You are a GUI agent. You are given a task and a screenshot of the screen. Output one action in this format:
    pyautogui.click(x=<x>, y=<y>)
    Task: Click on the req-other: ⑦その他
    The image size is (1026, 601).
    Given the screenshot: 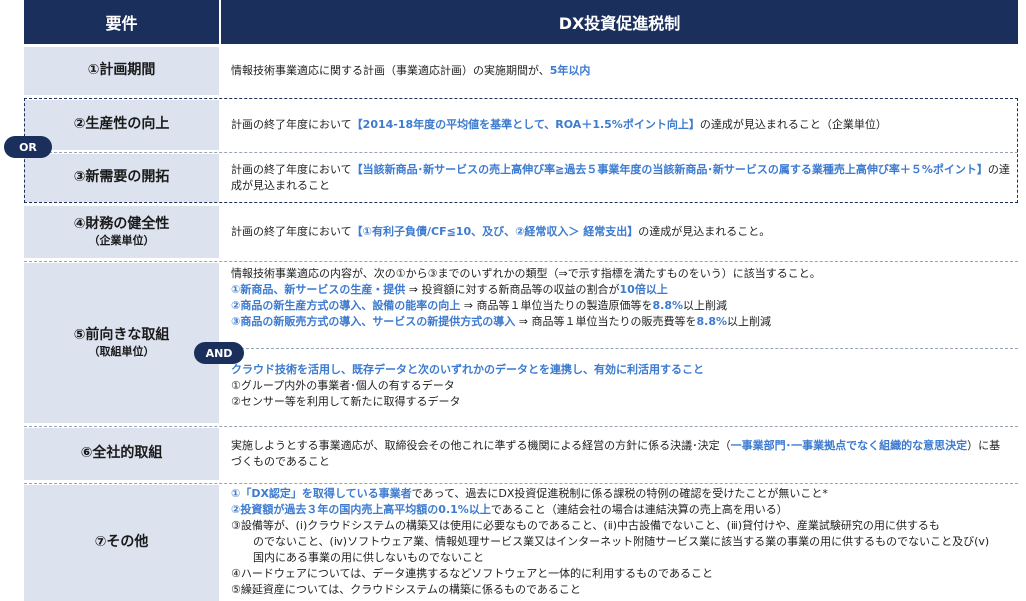 What is the action you would take?
    pyautogui.click(x=121, y=543)
    